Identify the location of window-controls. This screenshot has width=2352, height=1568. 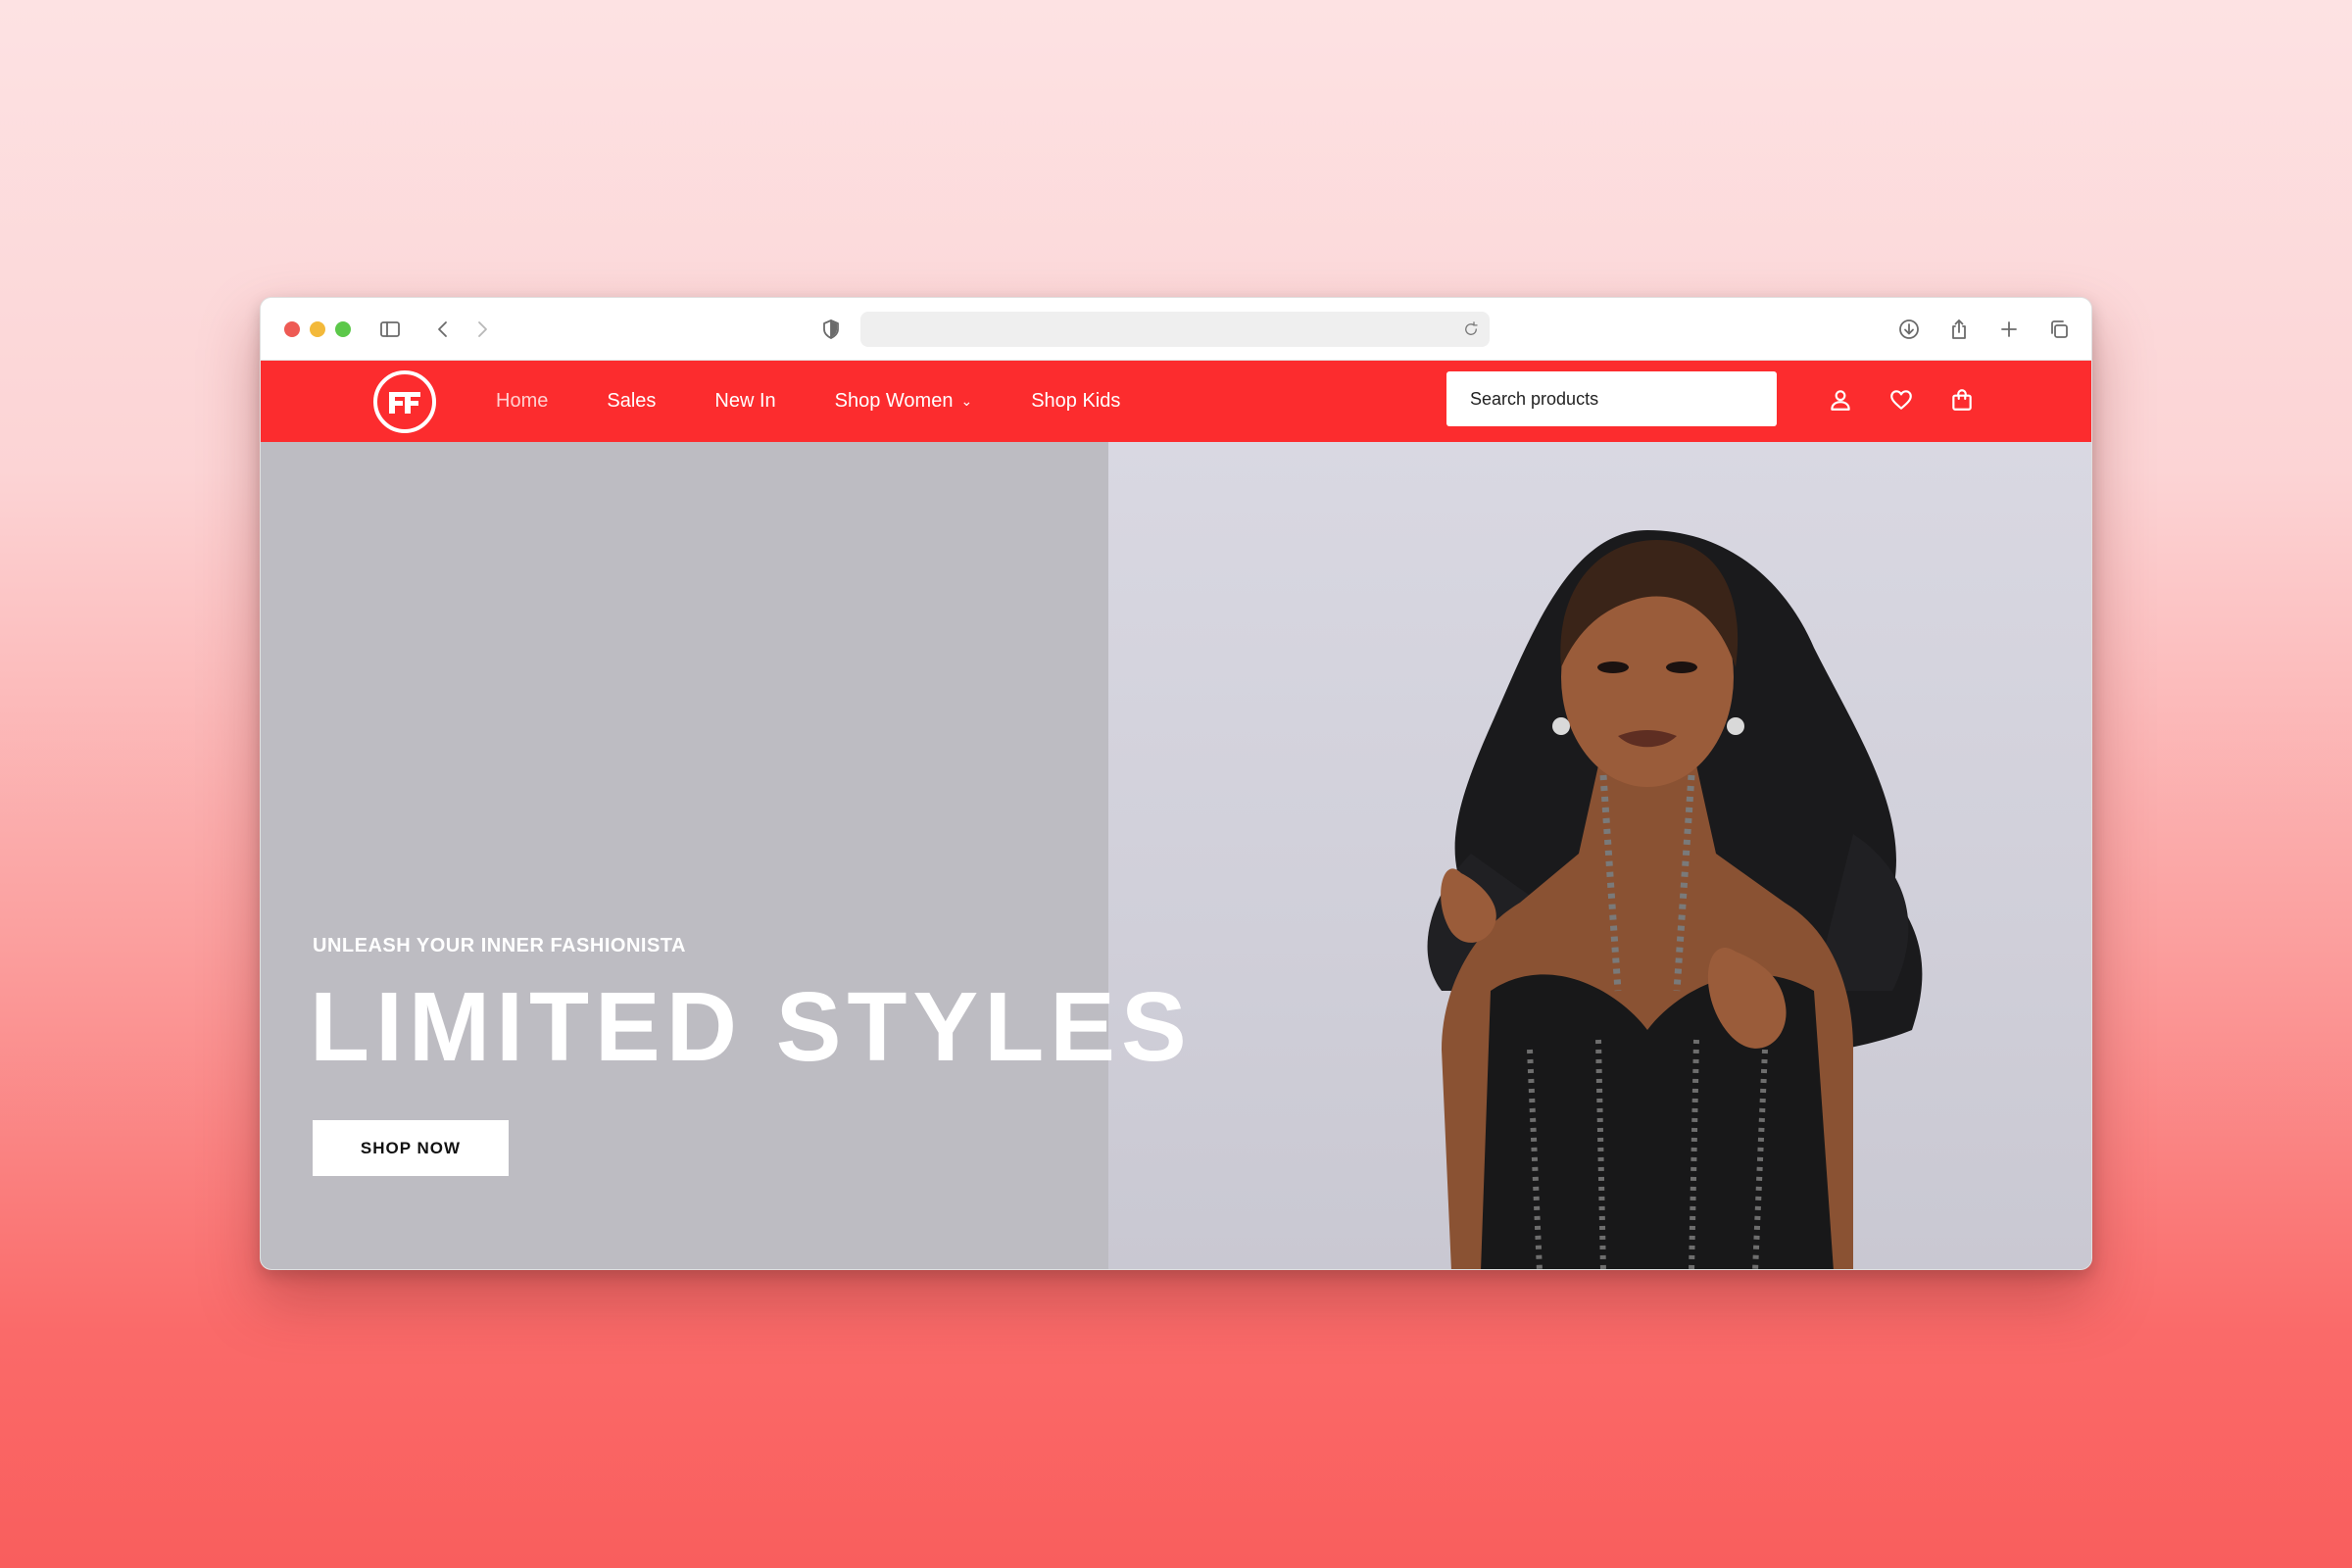
(317, 329).